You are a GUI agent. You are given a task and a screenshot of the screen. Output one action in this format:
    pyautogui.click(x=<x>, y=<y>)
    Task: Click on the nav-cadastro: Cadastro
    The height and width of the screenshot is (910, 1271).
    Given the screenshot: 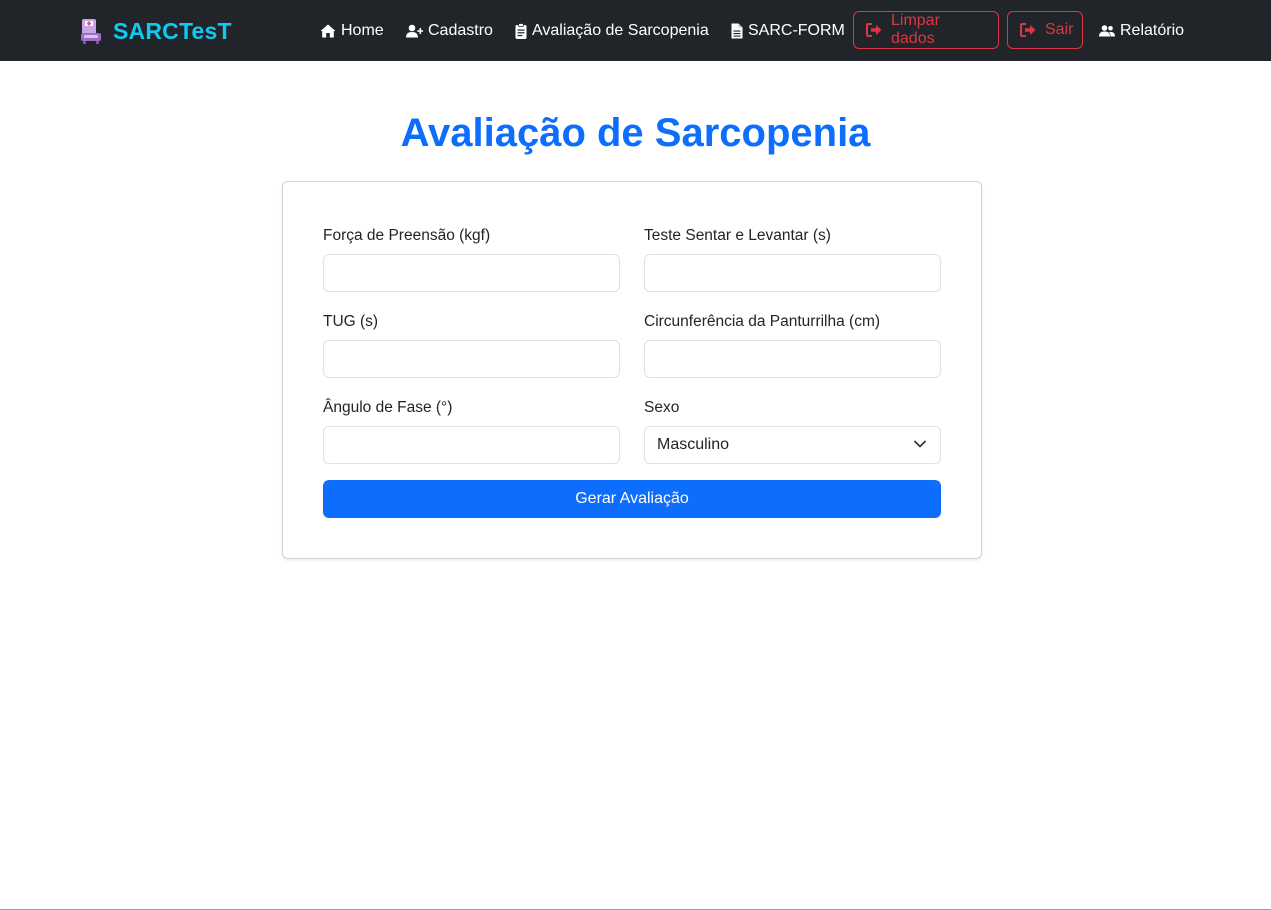 What is the action you would take?
    pyautogui.click(x=449, y=30)
    